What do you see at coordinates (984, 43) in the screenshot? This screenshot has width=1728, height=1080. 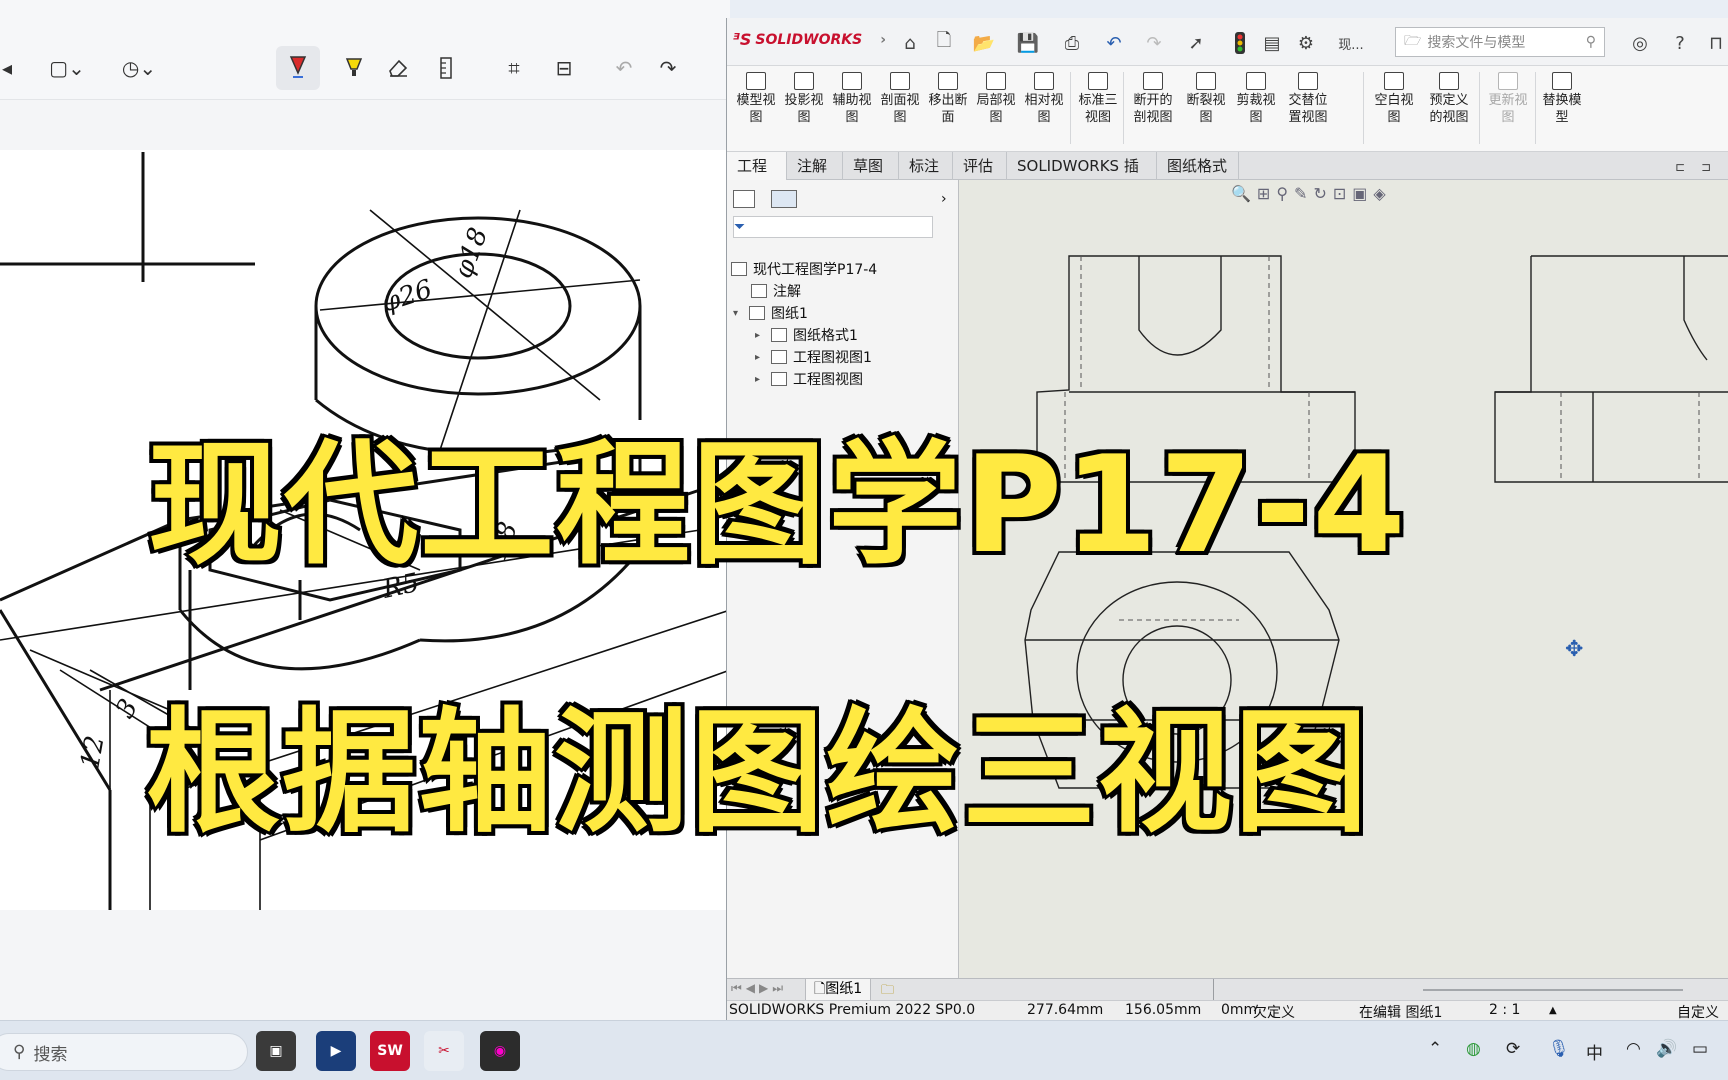 I see `open-folder-icon: 📂` at bounding box center [984, 43].